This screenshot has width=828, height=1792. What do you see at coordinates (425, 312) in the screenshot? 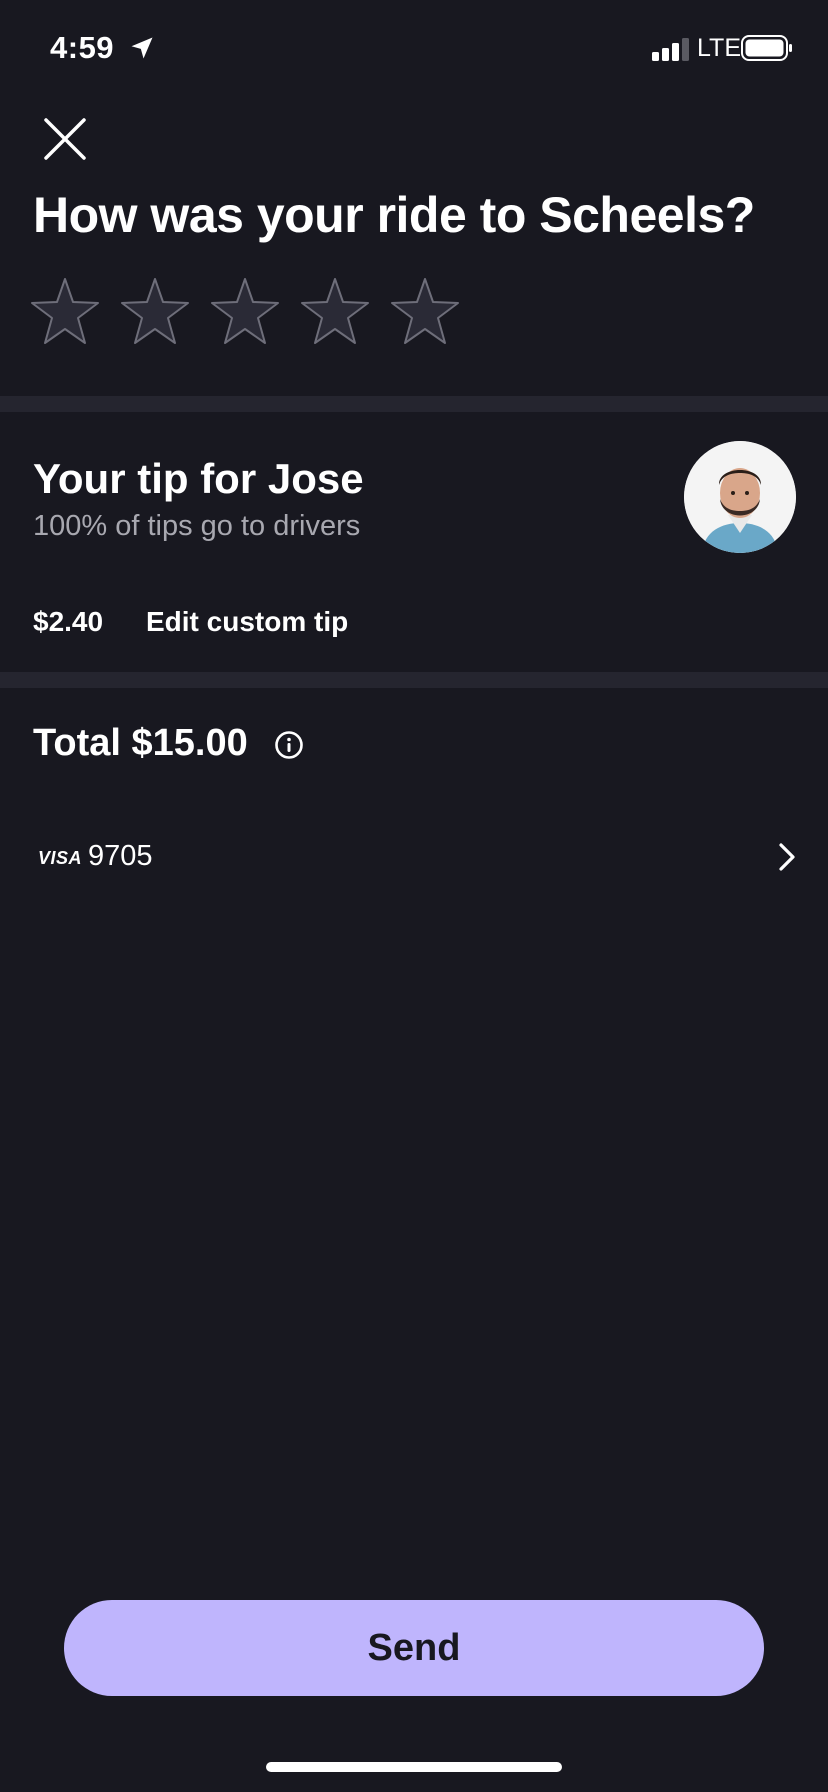
I see `star-5-icon` at bounding box center [425, 312].